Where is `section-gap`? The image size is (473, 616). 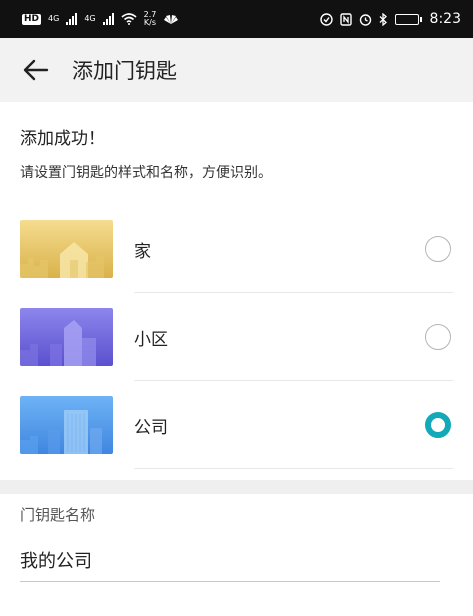
section-gap is located at coordinates (236, 487).